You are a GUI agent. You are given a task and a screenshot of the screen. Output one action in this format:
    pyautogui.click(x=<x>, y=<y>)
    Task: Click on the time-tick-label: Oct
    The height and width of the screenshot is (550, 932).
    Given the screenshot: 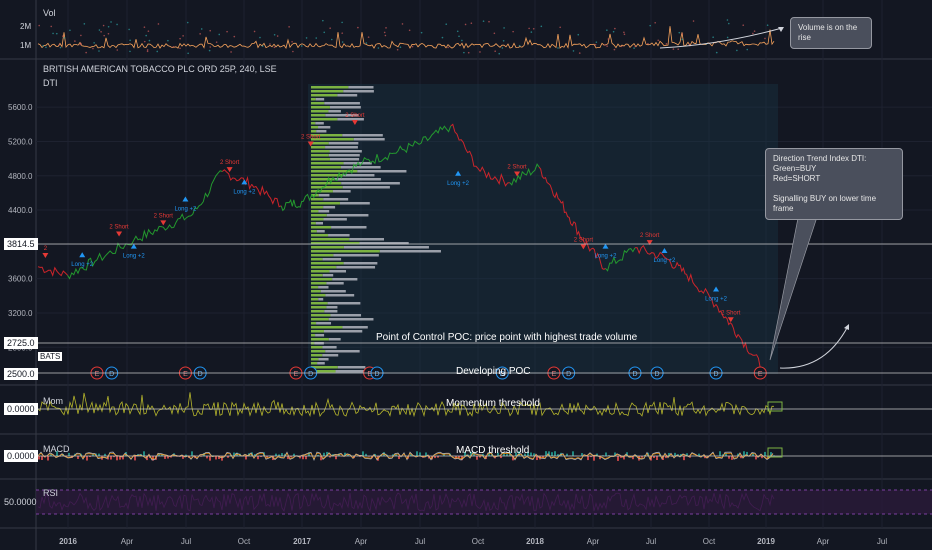 What is the action you would take?
    pyautogui.click(x=244, y=541)
    